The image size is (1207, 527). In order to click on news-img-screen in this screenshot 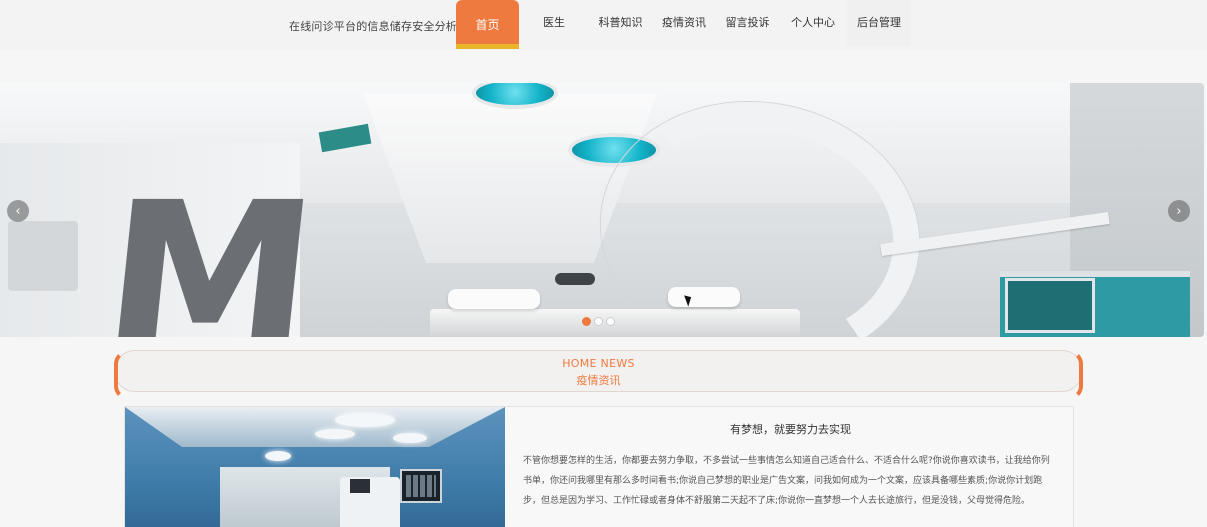, I will do `click(360, 486)`.